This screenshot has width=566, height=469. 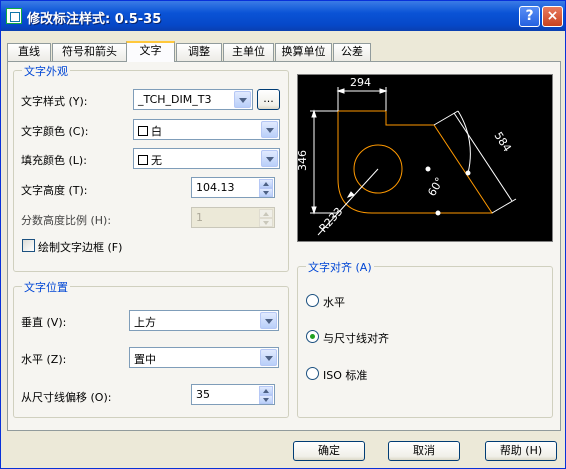 What do you see at coordinates (424, 451) in the screenshot?
I see `cancel-button: 取消` at bounding box center [424, 451].